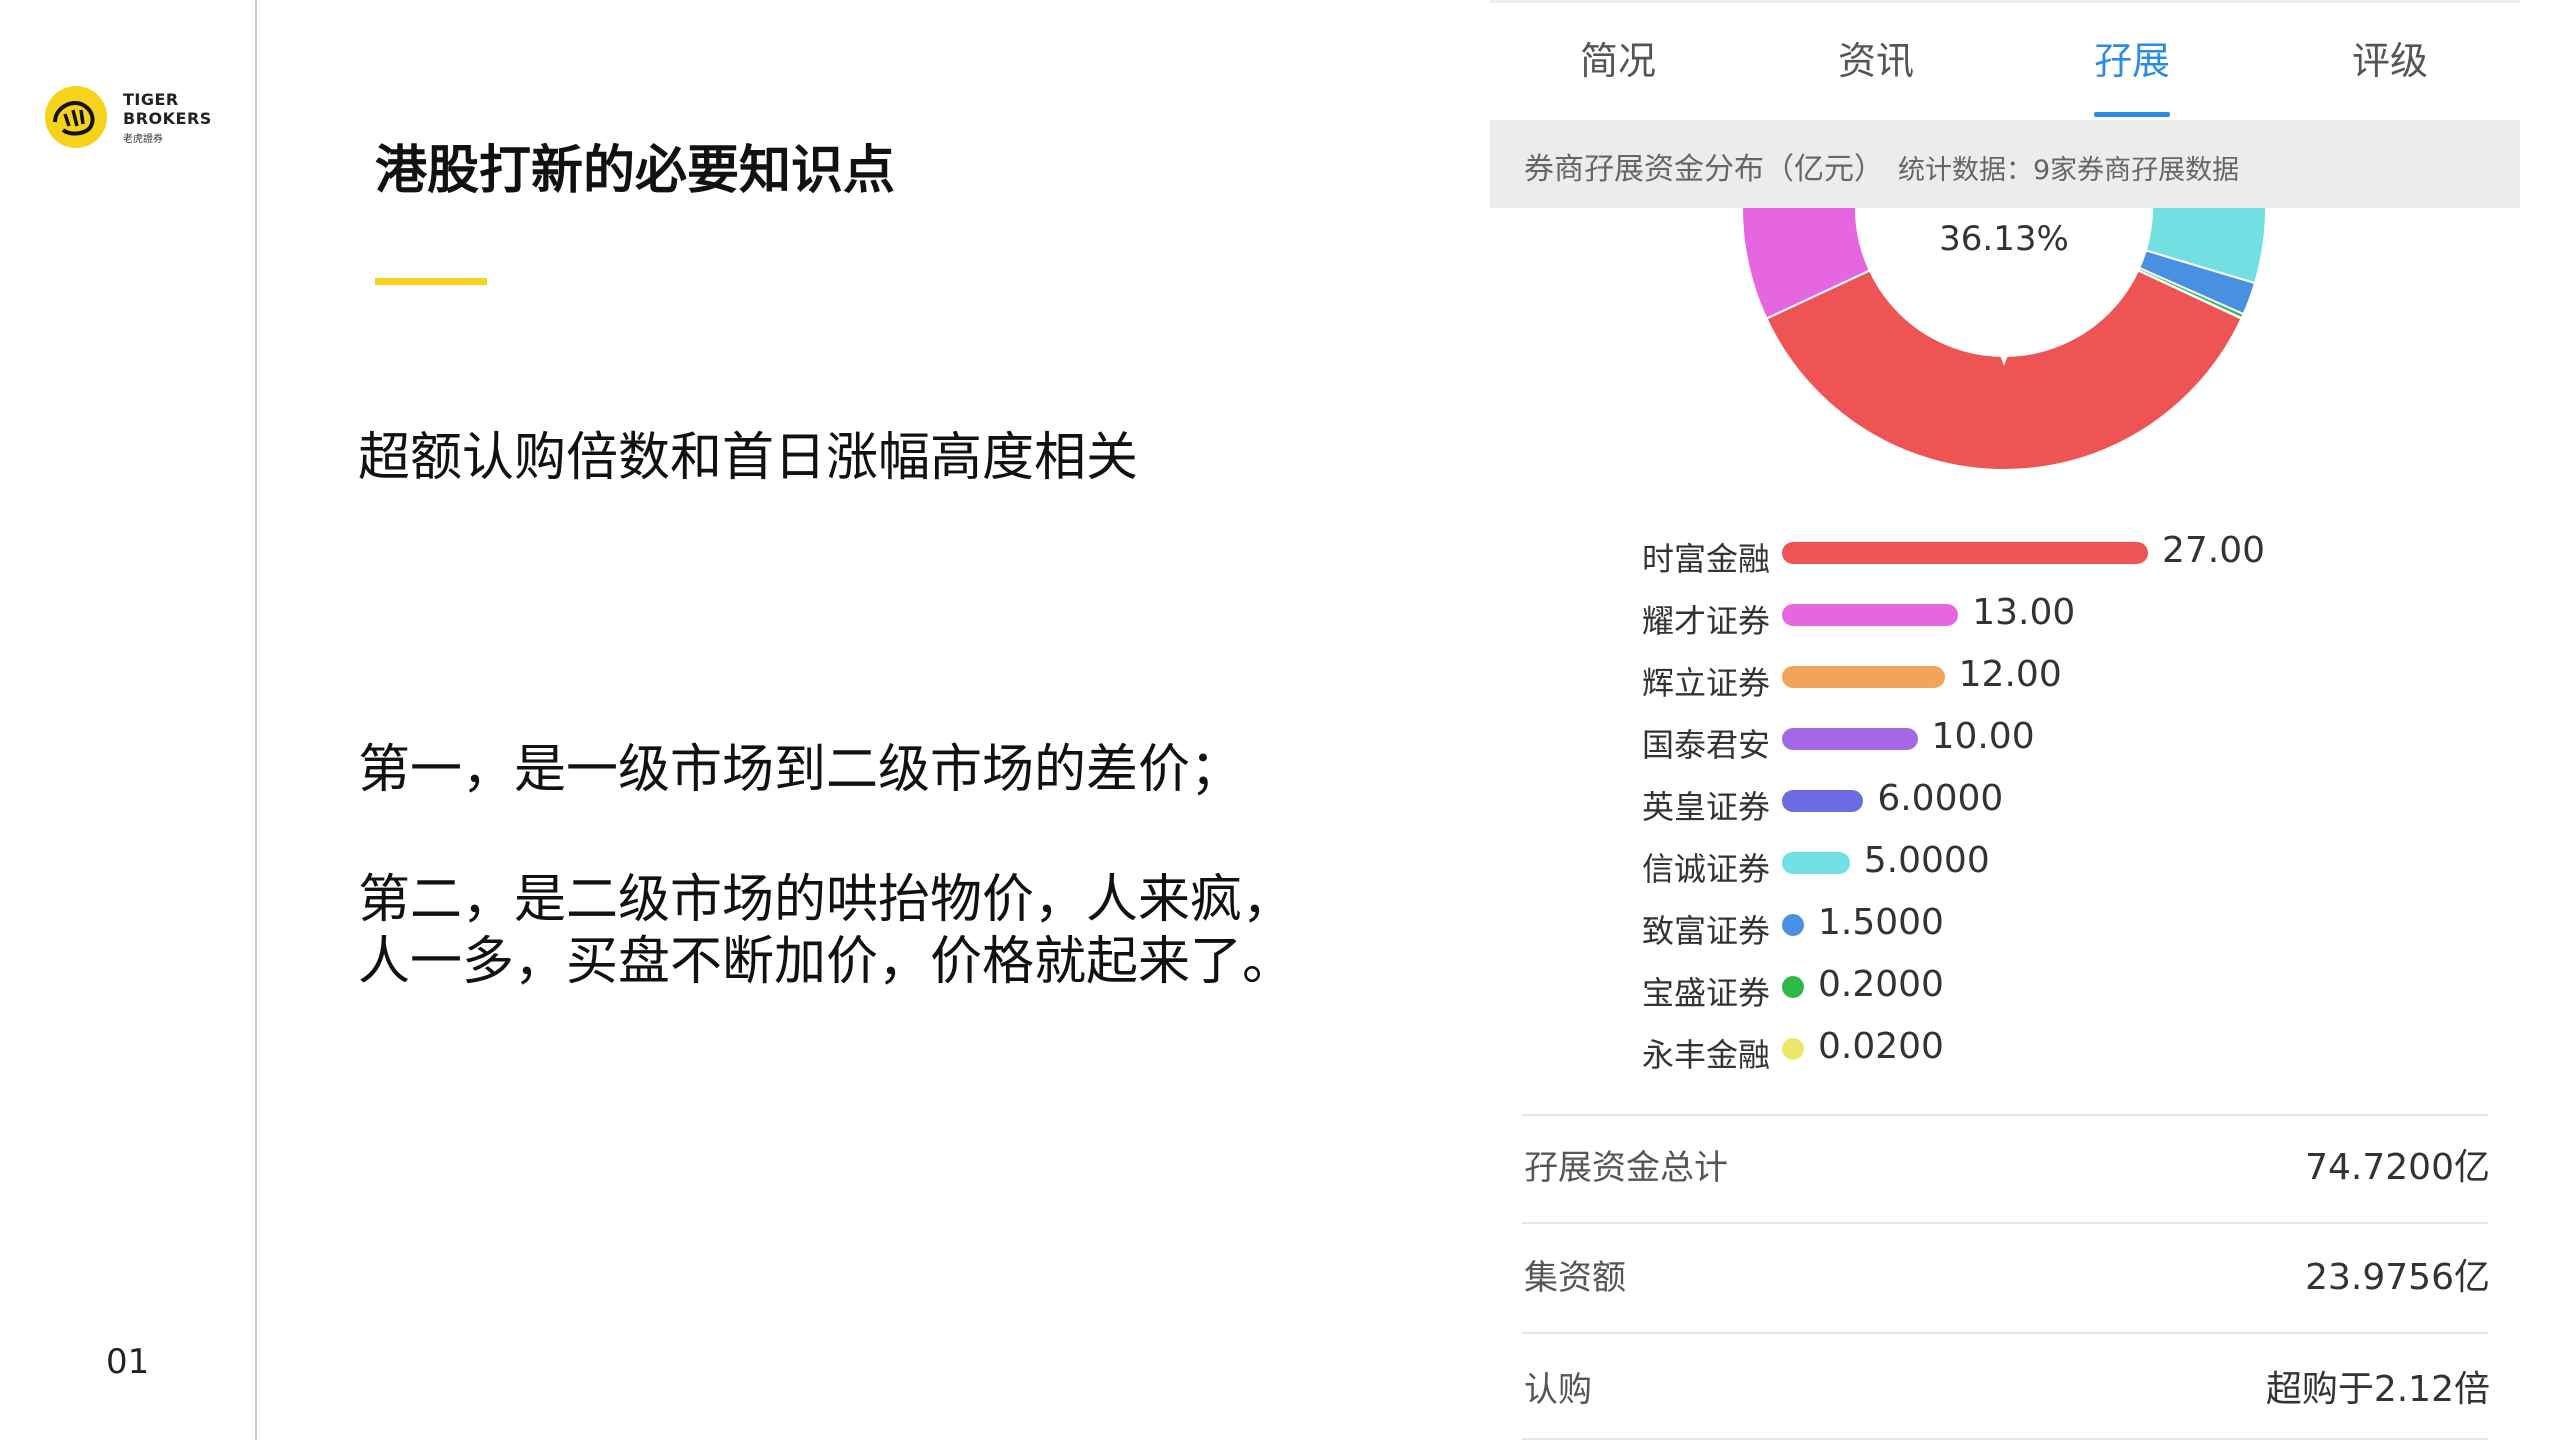 Image resolution: width=2560 pixels, height=1440 pixels. Describe the element at coordinates (151, 99) in the screenshot. I see `logo-text-tiger: TIGER` at that location.